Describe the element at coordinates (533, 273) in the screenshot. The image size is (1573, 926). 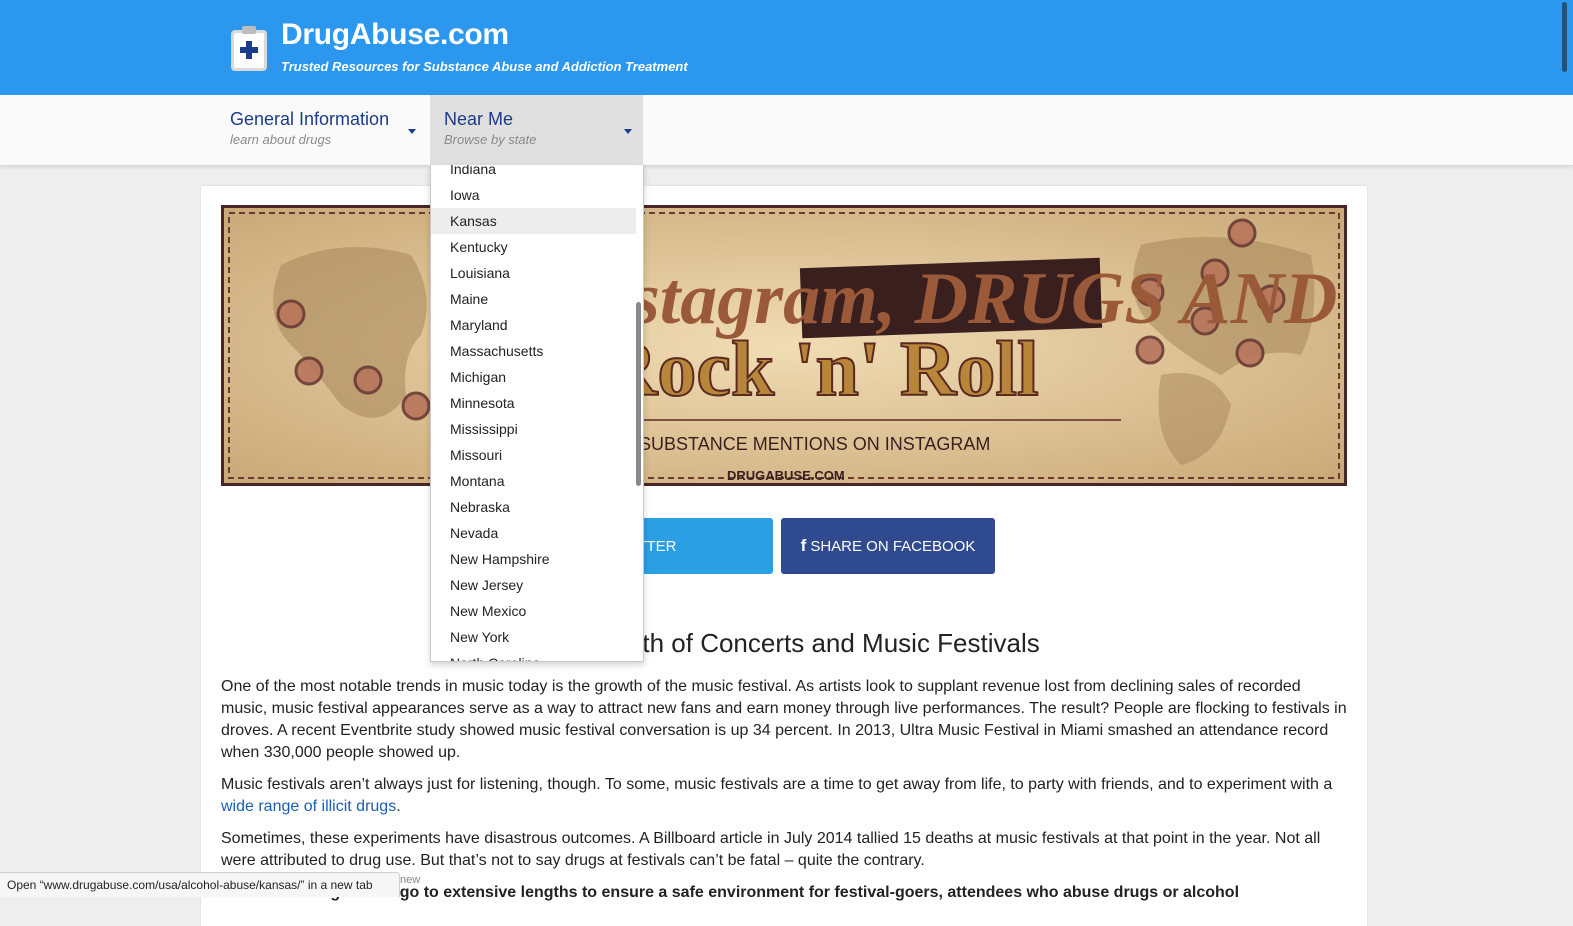
I see `state-option-louisiana: Louisiana` at that location.